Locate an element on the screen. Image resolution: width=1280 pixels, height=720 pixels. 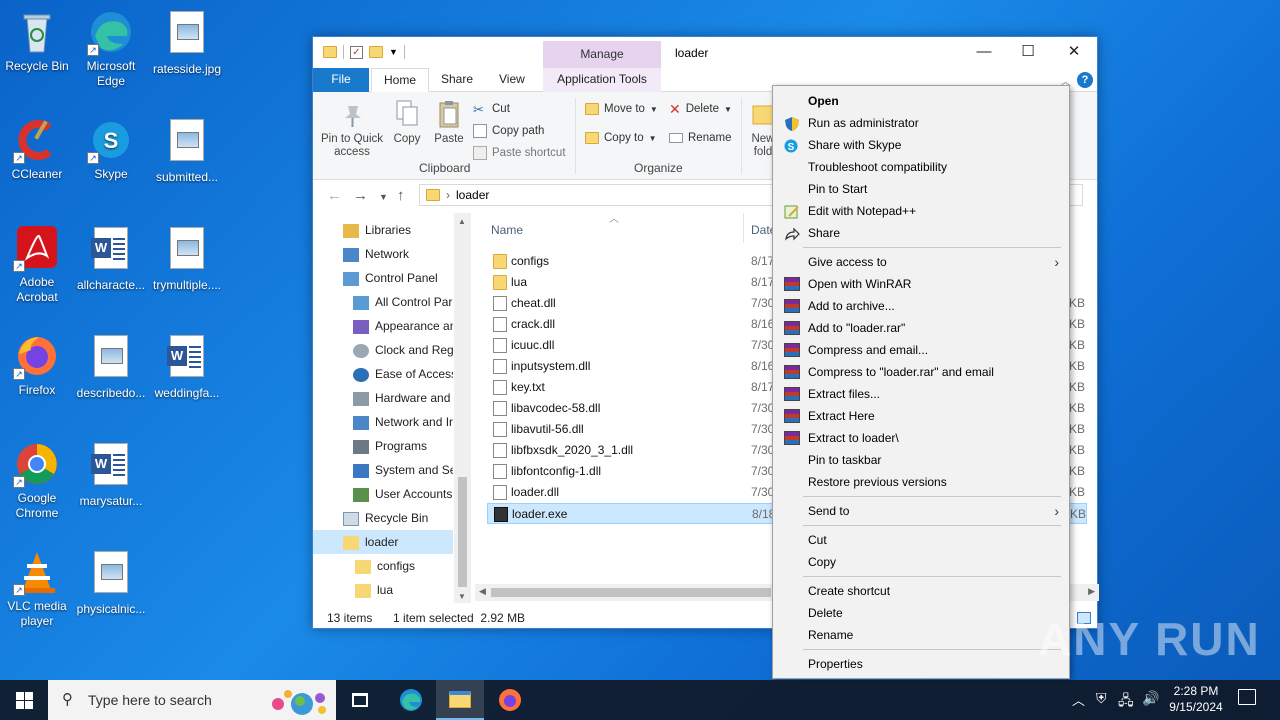
nav-item-network-internet: Network and Ir is located at coordinates (383, 422).